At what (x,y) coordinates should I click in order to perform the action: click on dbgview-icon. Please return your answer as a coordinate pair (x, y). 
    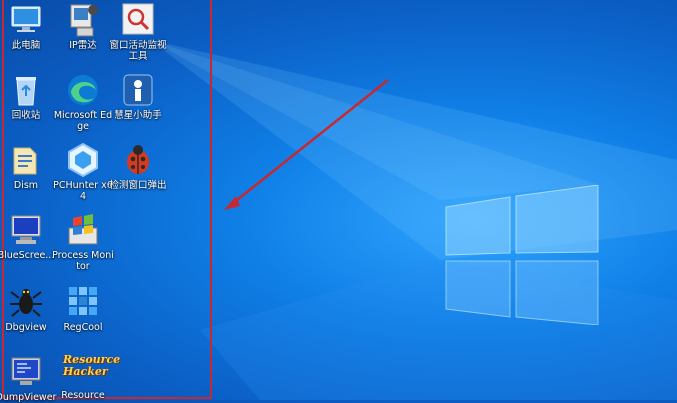
    Looking at the image, I should click on (26, 303).